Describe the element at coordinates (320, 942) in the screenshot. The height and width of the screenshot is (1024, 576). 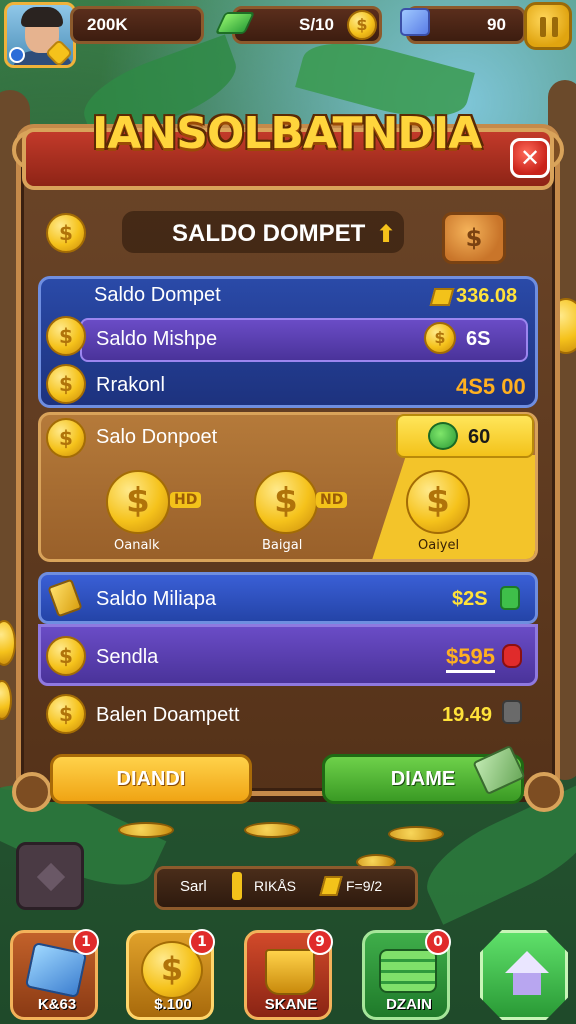
I see `dock-badge: 9` at that location.